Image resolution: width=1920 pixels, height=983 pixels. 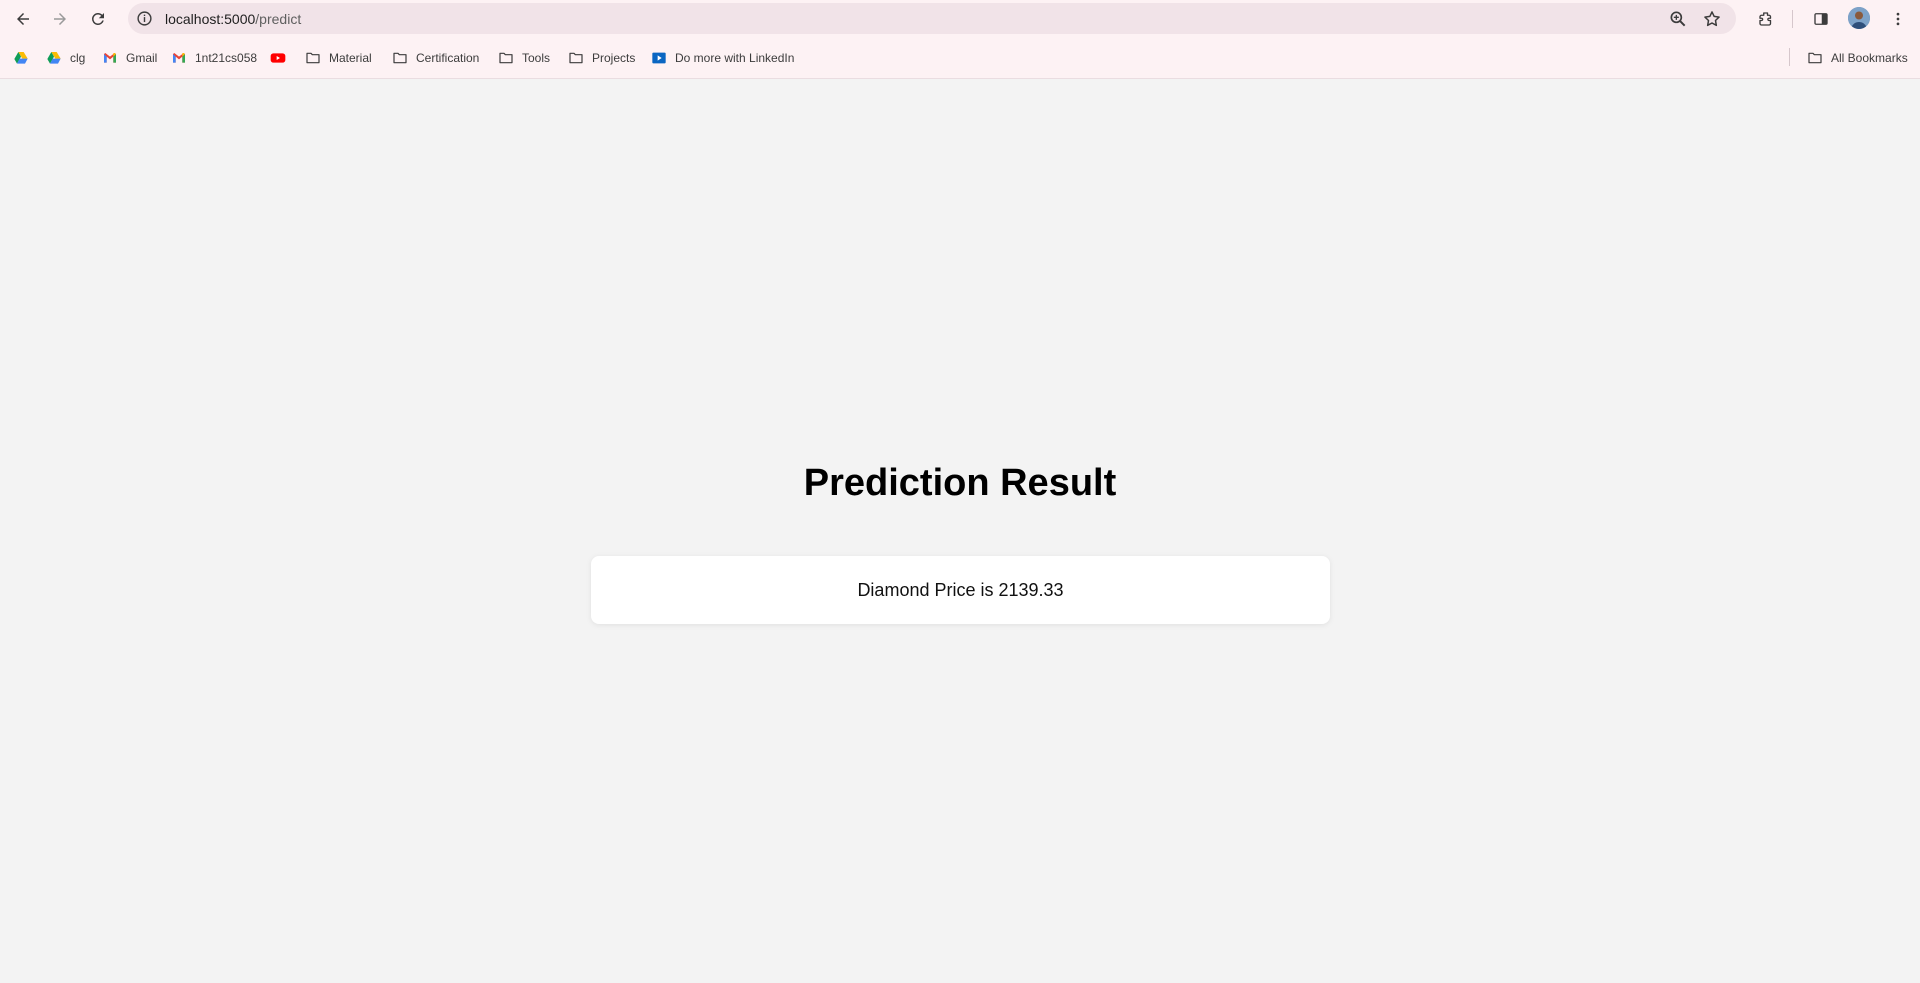 I want to click on side-panel-button, so click(x=1821, y=19).